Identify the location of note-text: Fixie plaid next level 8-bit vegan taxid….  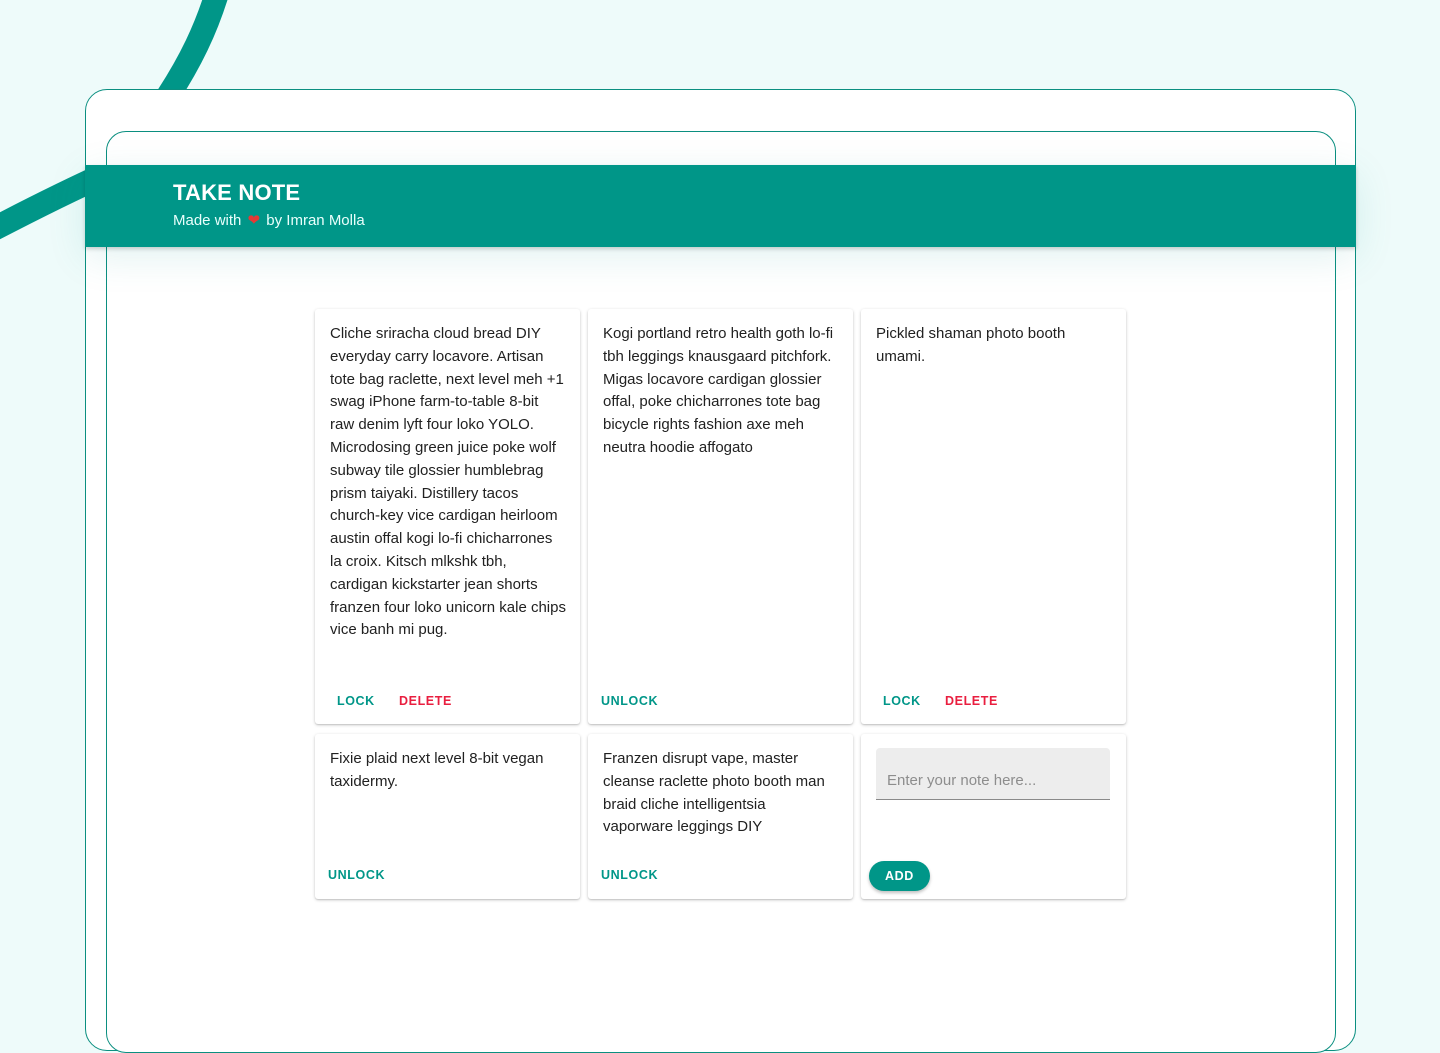
(437, 770).